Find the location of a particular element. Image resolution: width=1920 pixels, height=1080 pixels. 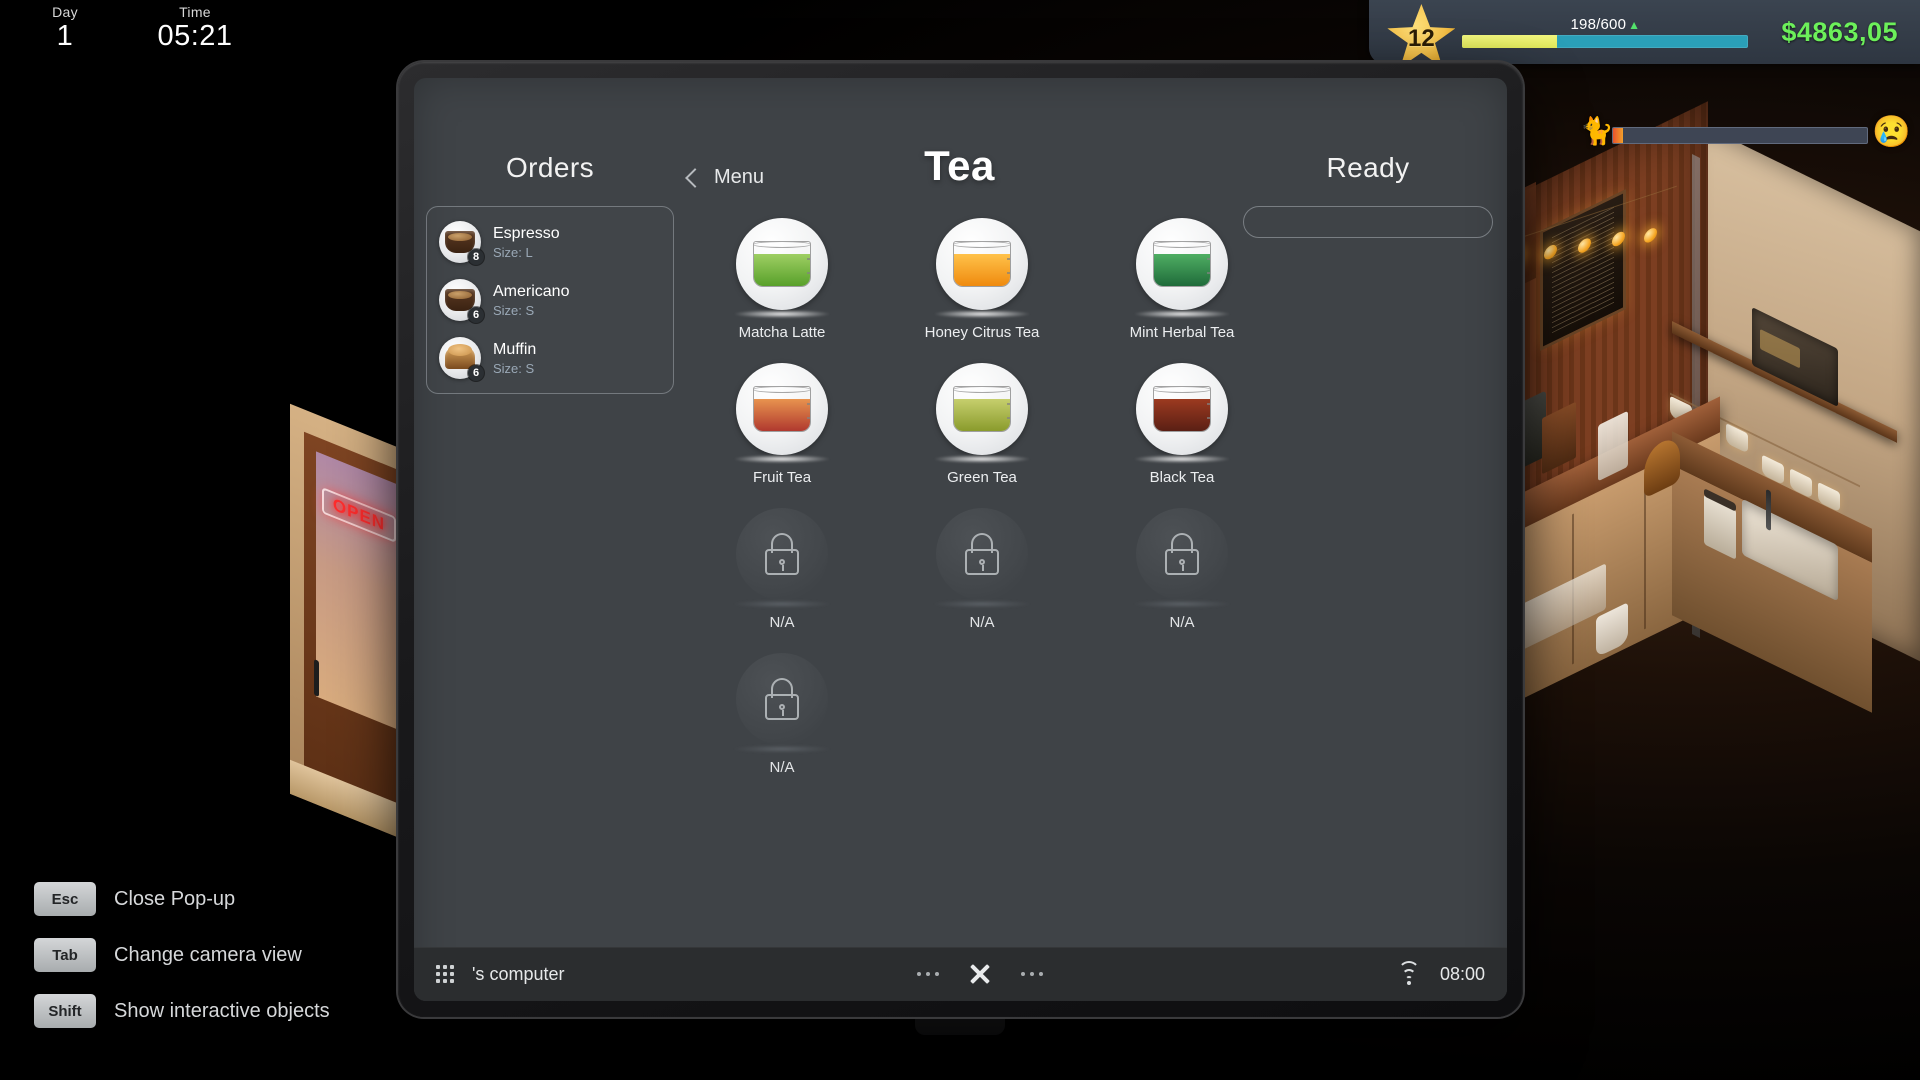

order-item: 8 Espresso Size: L is located at coordinates (550, 243).